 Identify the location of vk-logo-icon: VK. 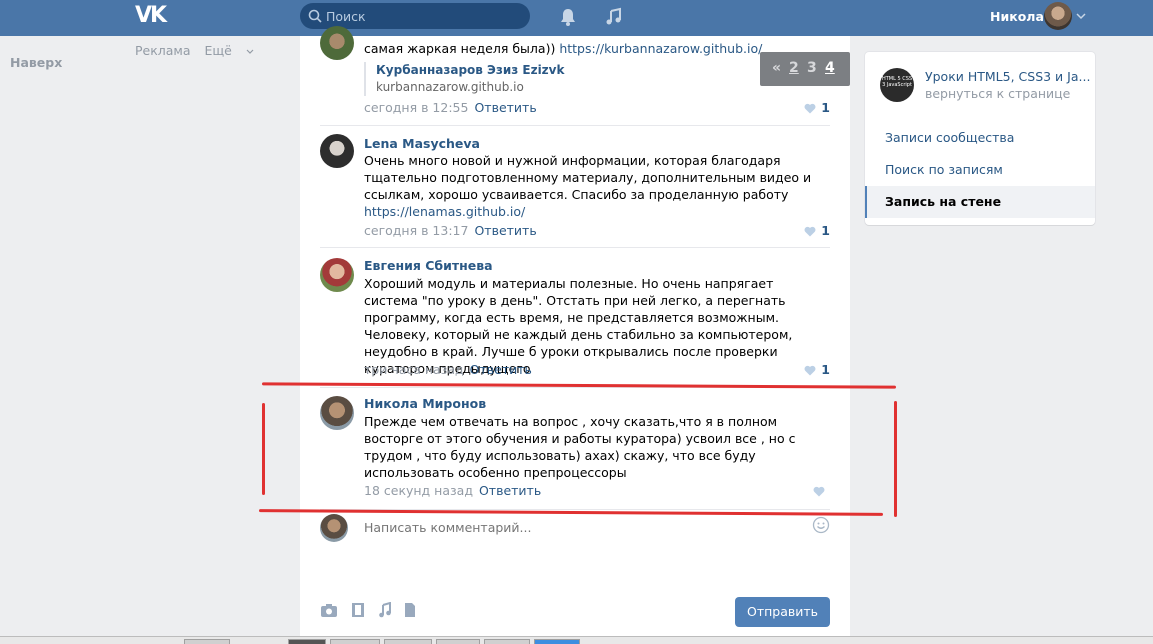
(152, 16).